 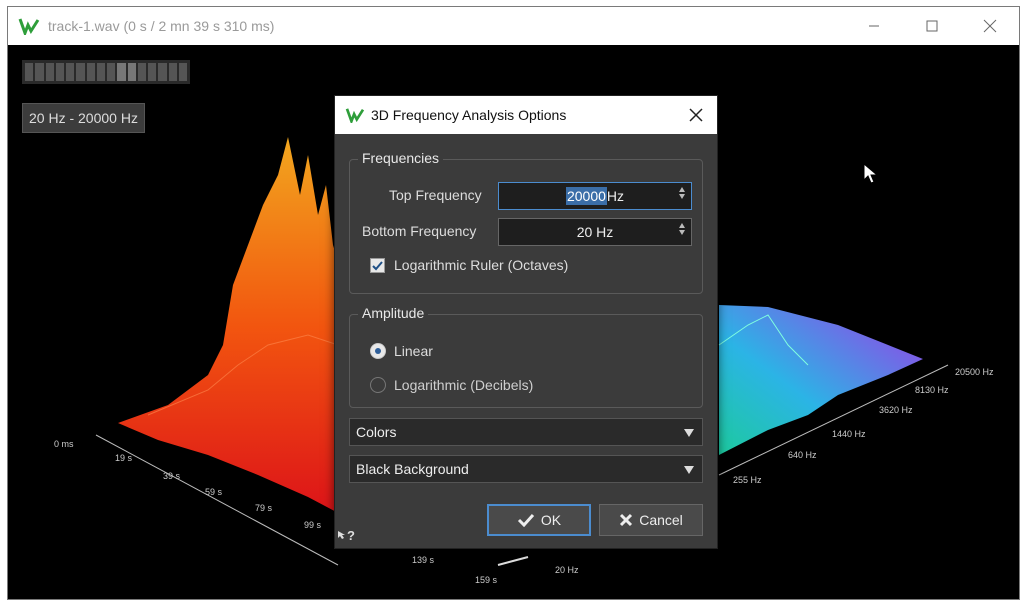 I want to click on colors-select: Colors, so click(x=526, y=432).